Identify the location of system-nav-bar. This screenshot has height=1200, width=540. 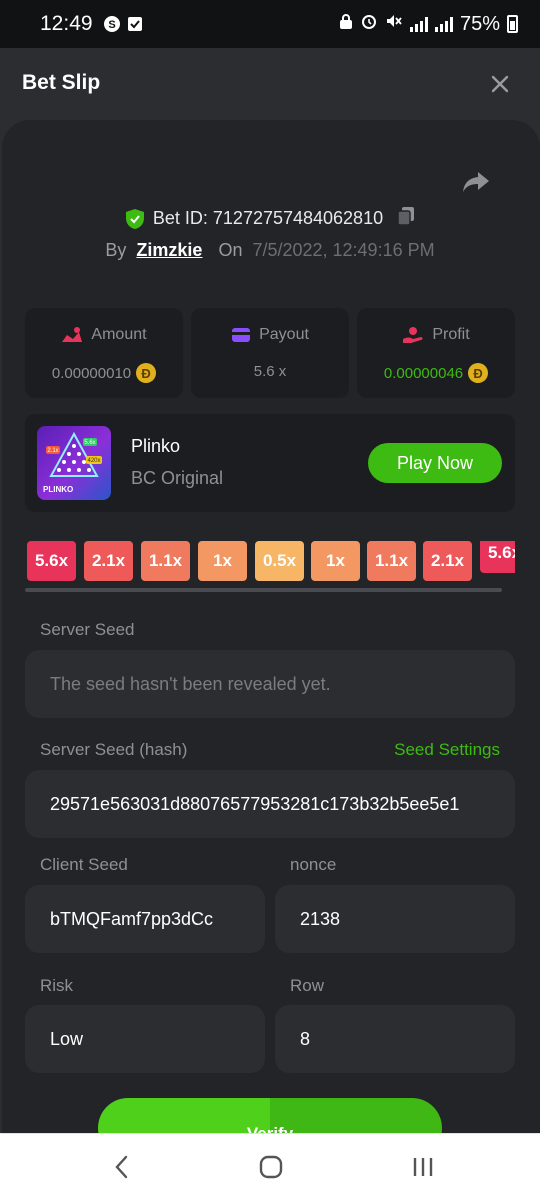
(270, 1166).